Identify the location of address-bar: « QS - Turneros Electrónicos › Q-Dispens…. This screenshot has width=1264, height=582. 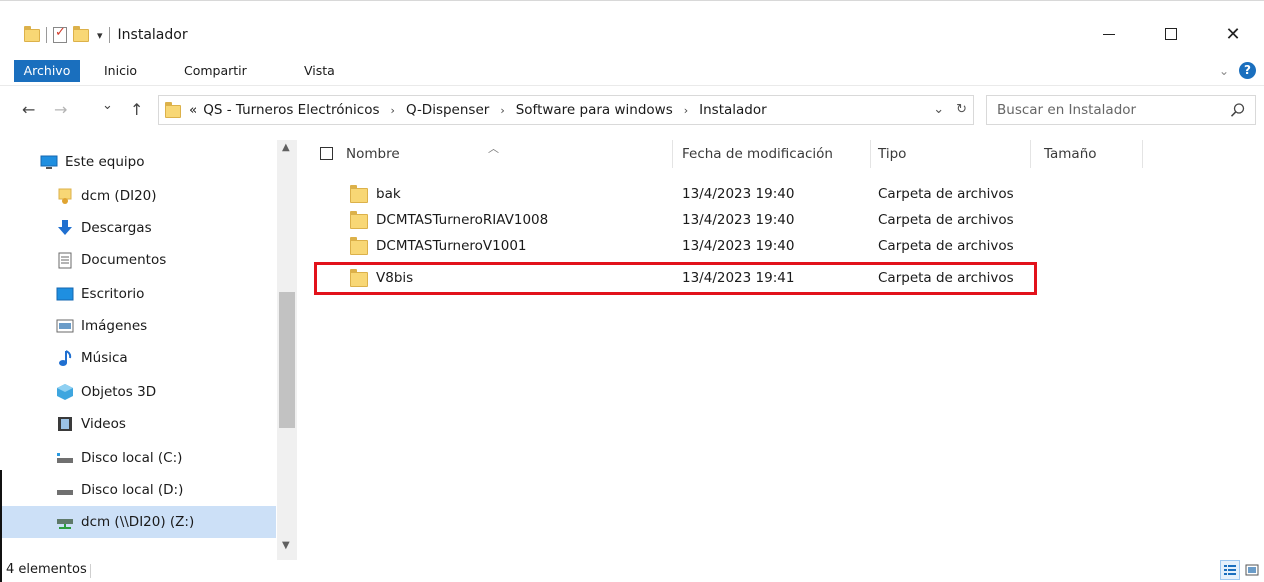
(566, 110).